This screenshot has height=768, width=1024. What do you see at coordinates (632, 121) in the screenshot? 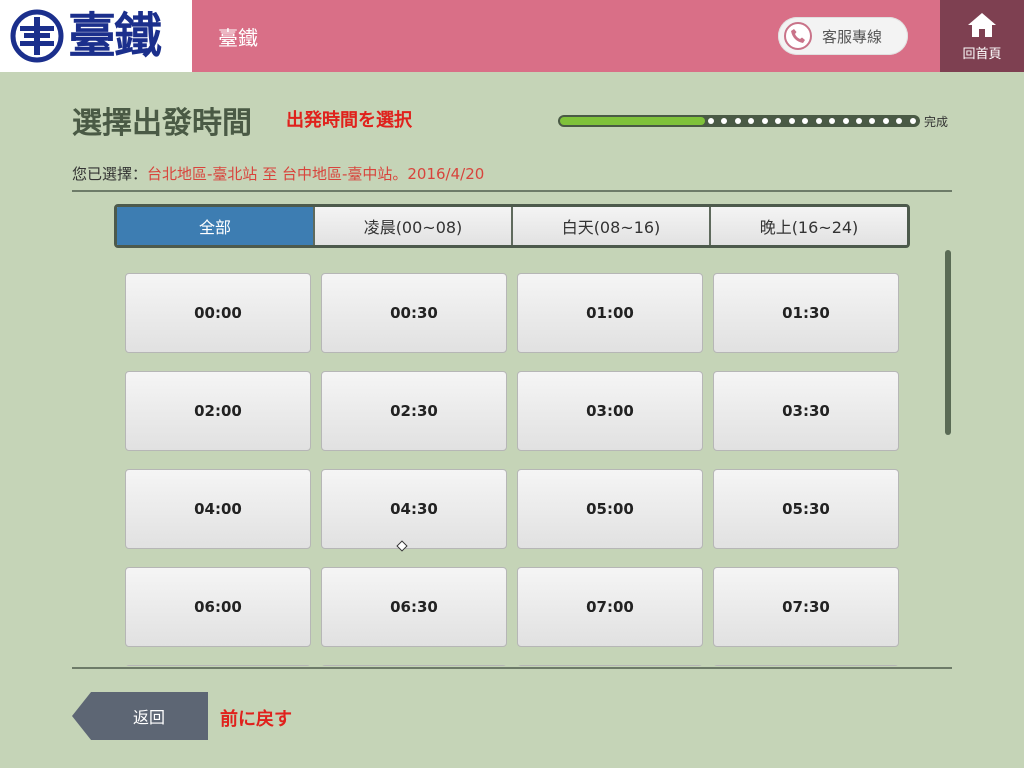
I see `progress-fill` at bounding box center [632, 121].